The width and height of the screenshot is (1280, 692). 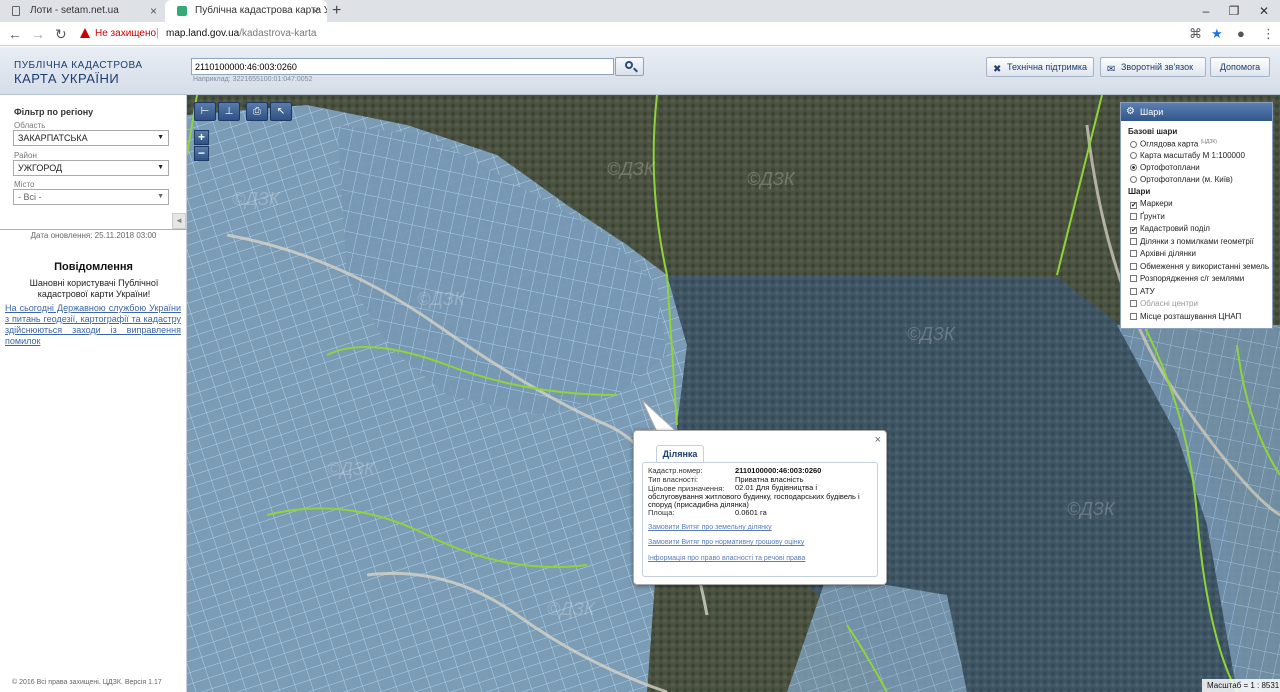 I want to click on browser-tab-setam: Лоти - setam.net.ua ×, so click(x=82, y=11).